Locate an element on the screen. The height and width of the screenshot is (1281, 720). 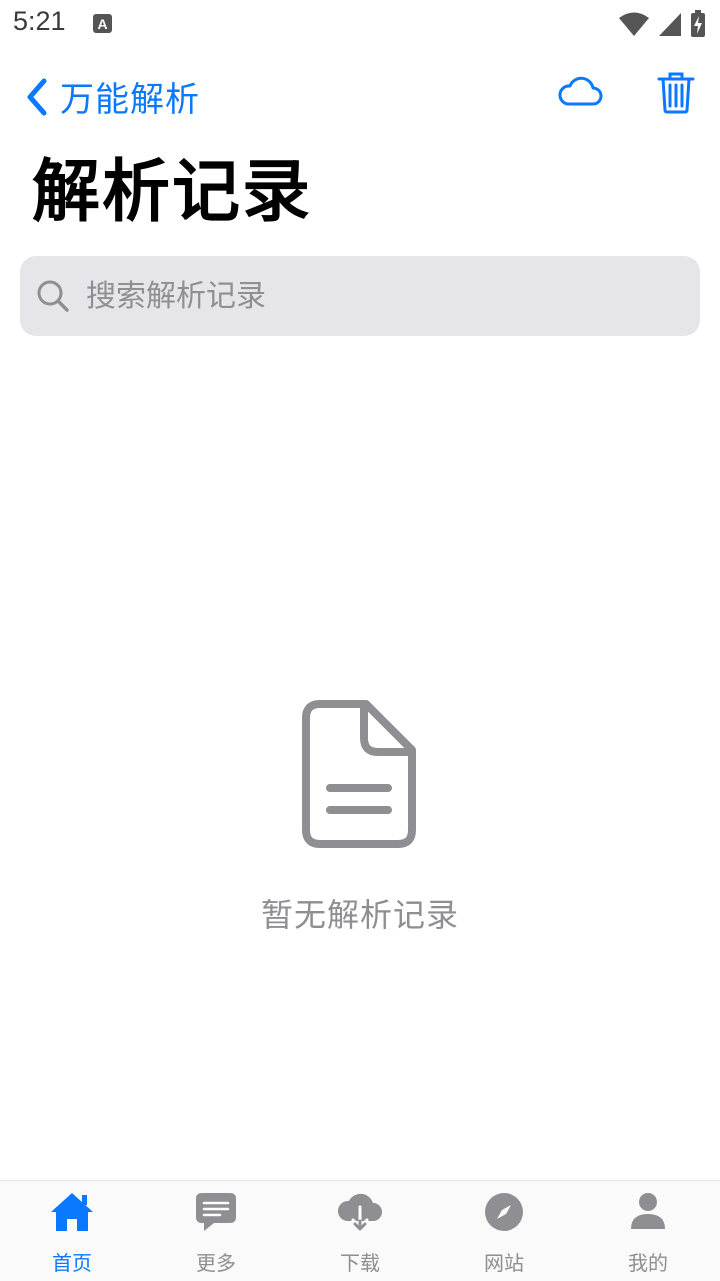
wifi-icon is located at coordinates (634, 24).